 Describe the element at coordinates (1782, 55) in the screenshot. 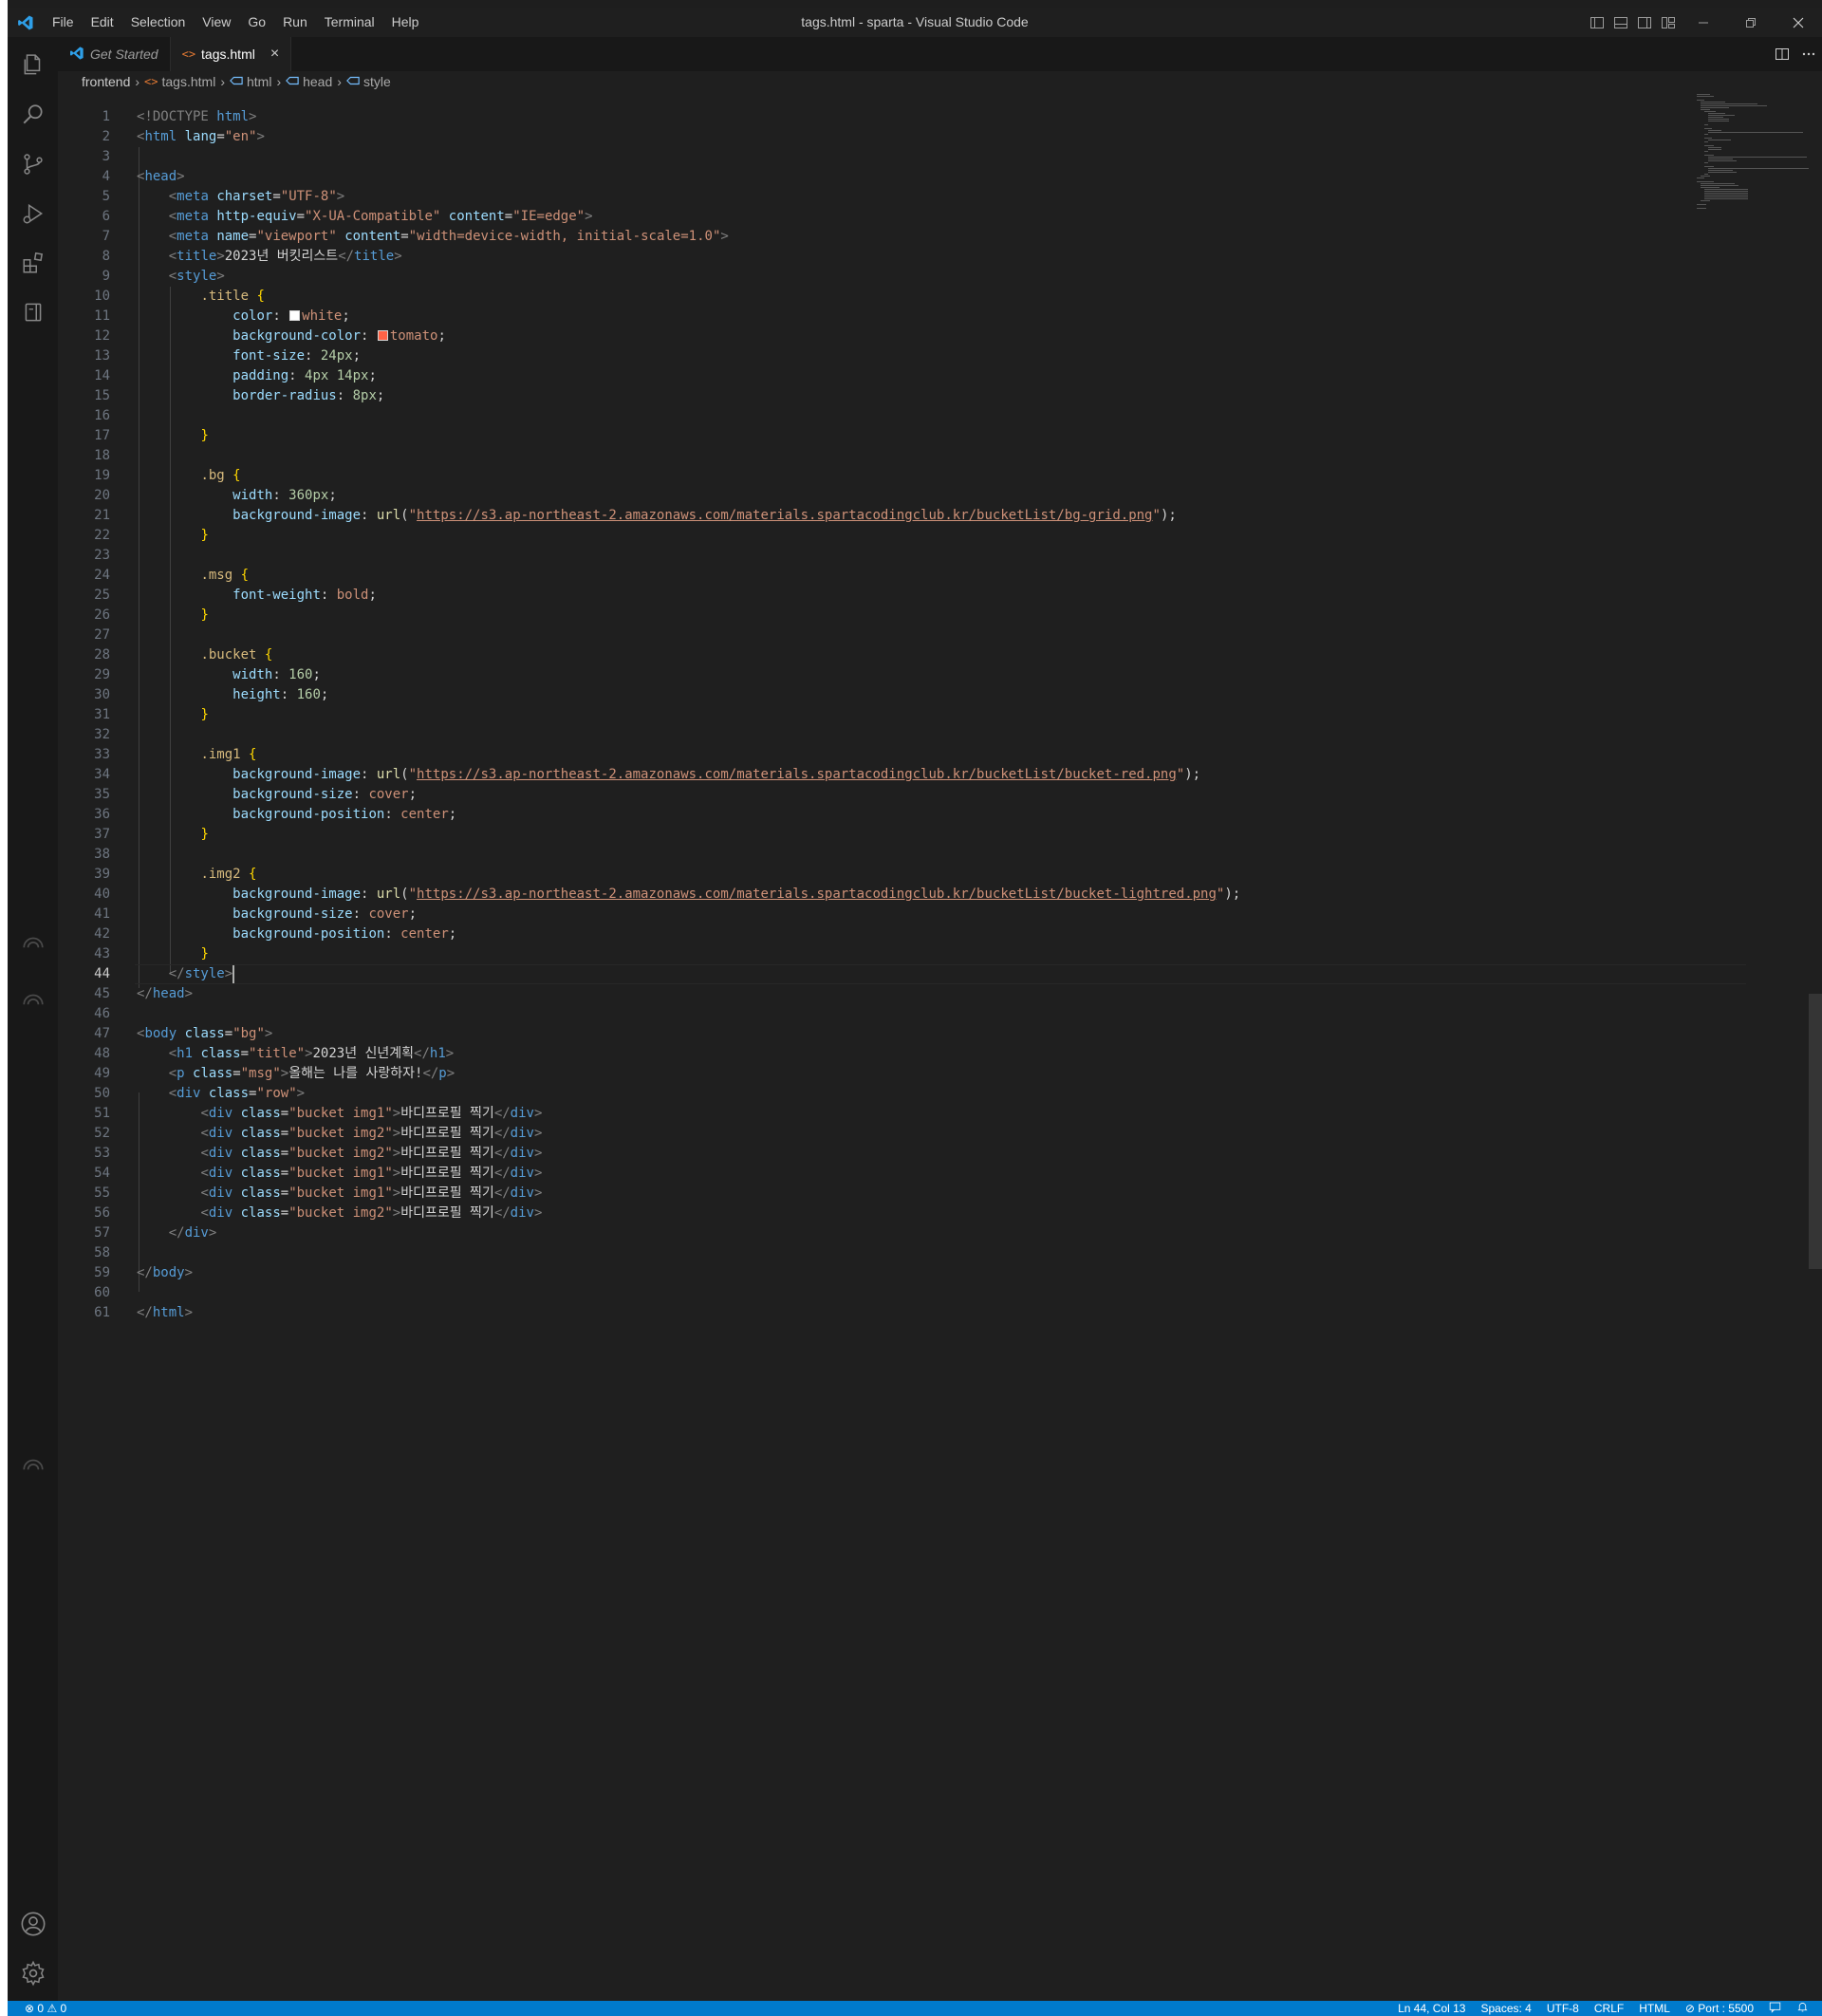

I see `split-editor-icon` at that location.